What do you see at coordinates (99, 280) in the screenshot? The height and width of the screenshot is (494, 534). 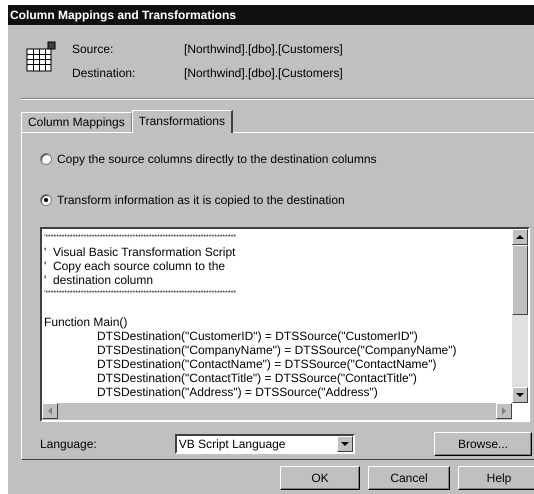 I see `code-line: ' destination column` at bounding box center [99, 280].